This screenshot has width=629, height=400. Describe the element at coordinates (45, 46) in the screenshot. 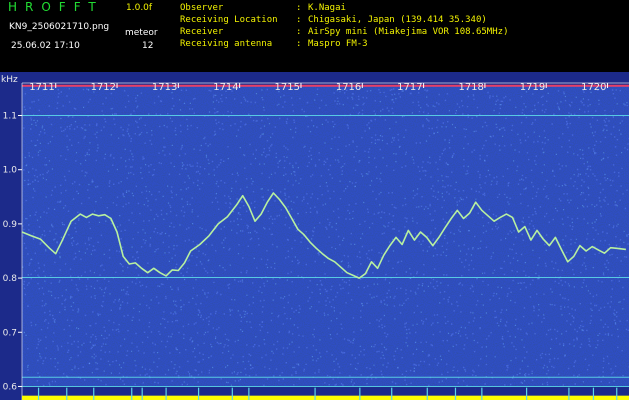

I see `datetime-label: 25.06.02 17:10` at that location.